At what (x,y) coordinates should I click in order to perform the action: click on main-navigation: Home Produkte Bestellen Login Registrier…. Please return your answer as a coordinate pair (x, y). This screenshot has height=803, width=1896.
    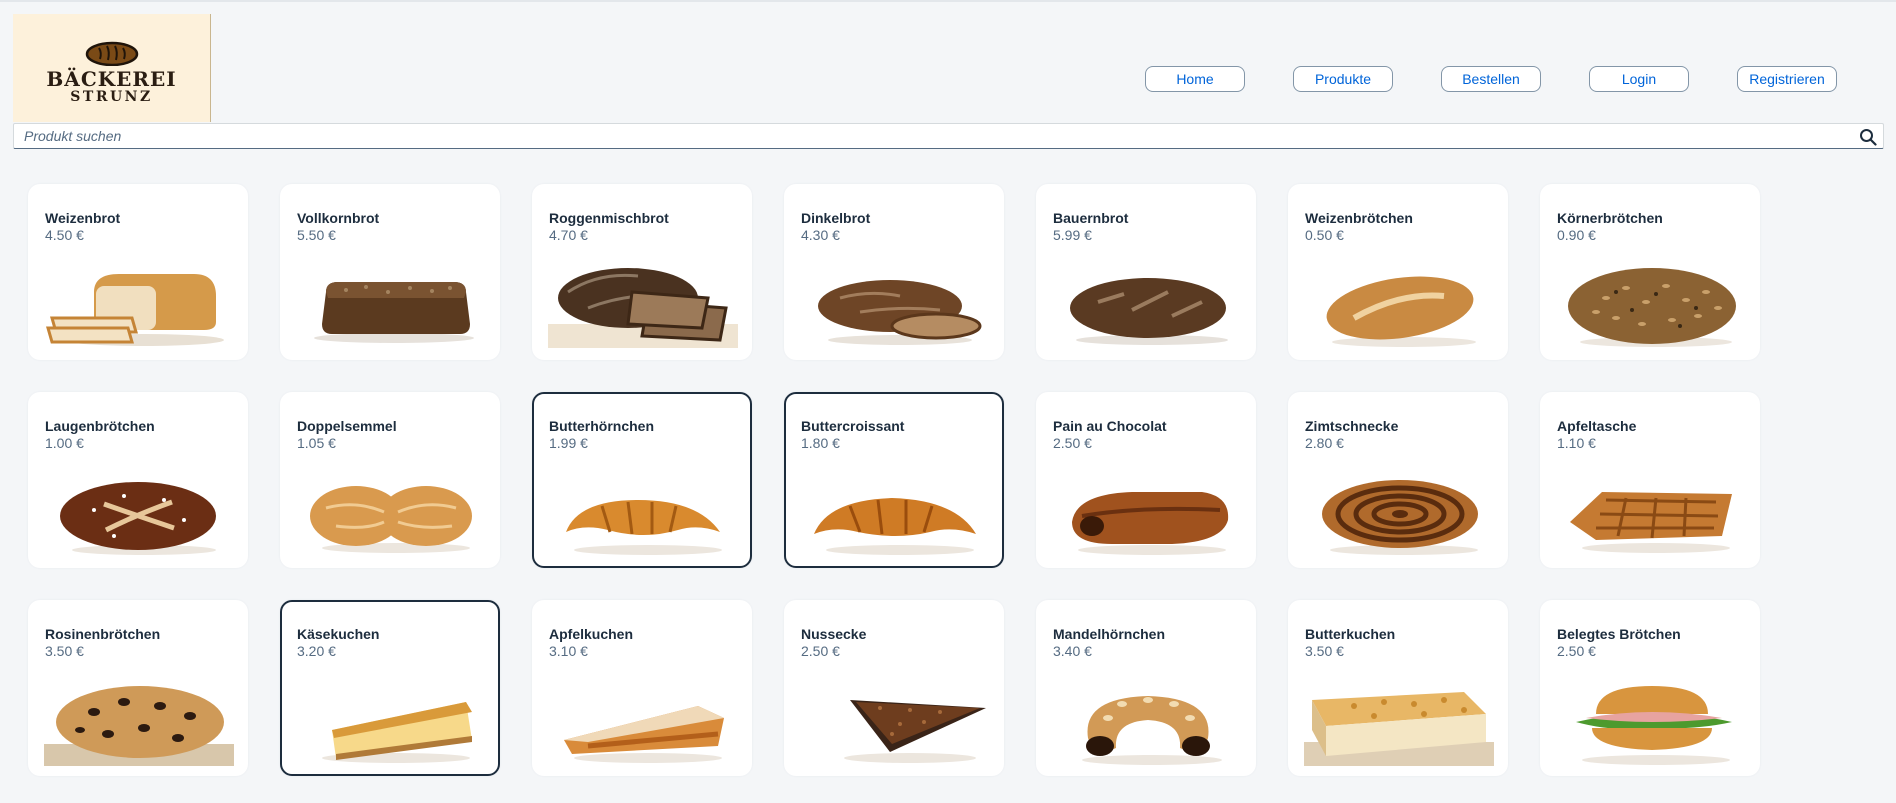
    Looking at the image, I should click on (948, 79).